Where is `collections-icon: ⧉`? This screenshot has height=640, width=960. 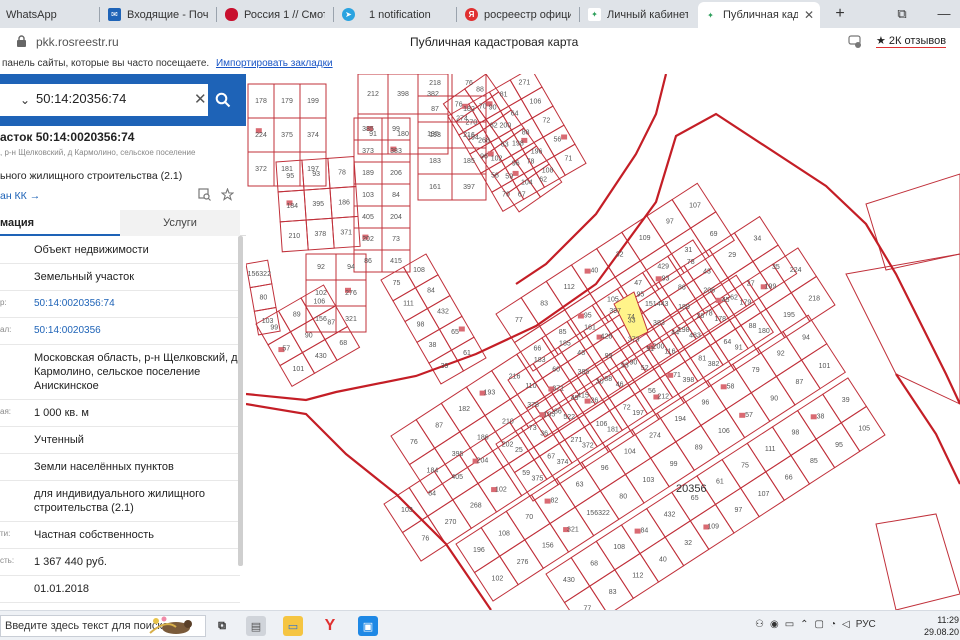 collections-icon: ⧉ is located at coordinates (902, 14).